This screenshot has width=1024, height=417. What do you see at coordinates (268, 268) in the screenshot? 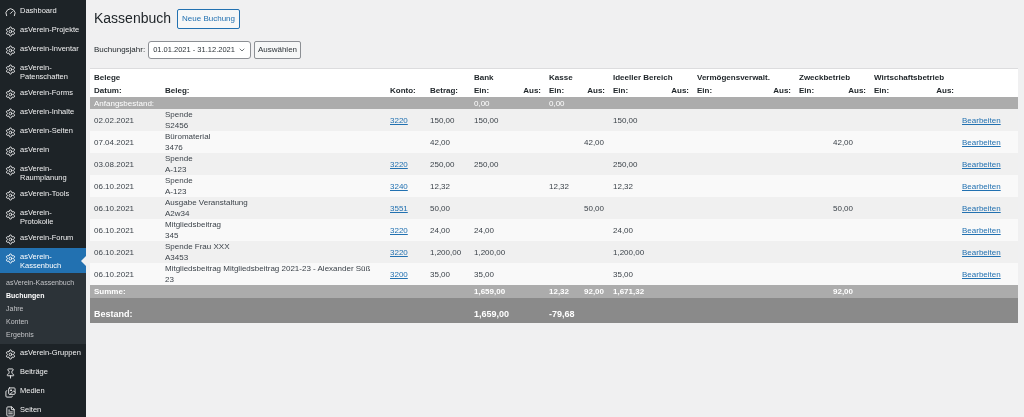
I see `voucher-text: Mitgliedsbeitrag Mitgliedsbeitrag 2021-23 - Alexander Süß` at bounding box center [268, 268].